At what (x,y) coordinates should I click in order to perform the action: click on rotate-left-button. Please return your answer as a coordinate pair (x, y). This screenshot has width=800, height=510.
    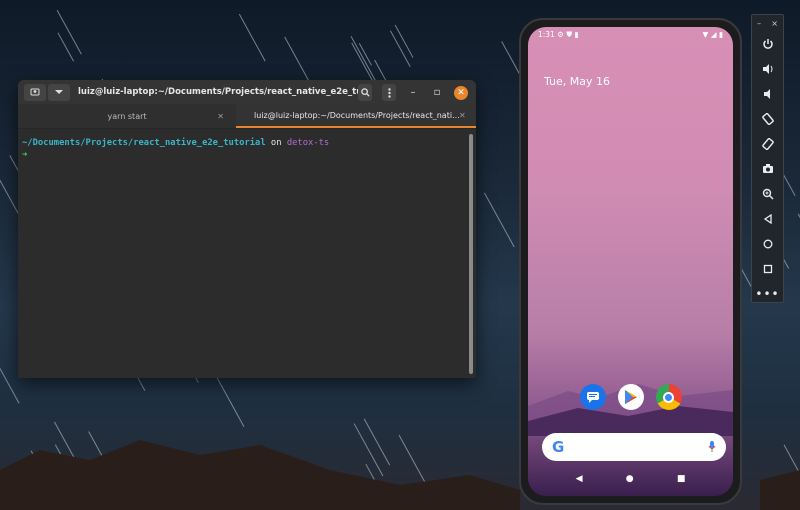
    Looking at the image, I should click on (767, 118).